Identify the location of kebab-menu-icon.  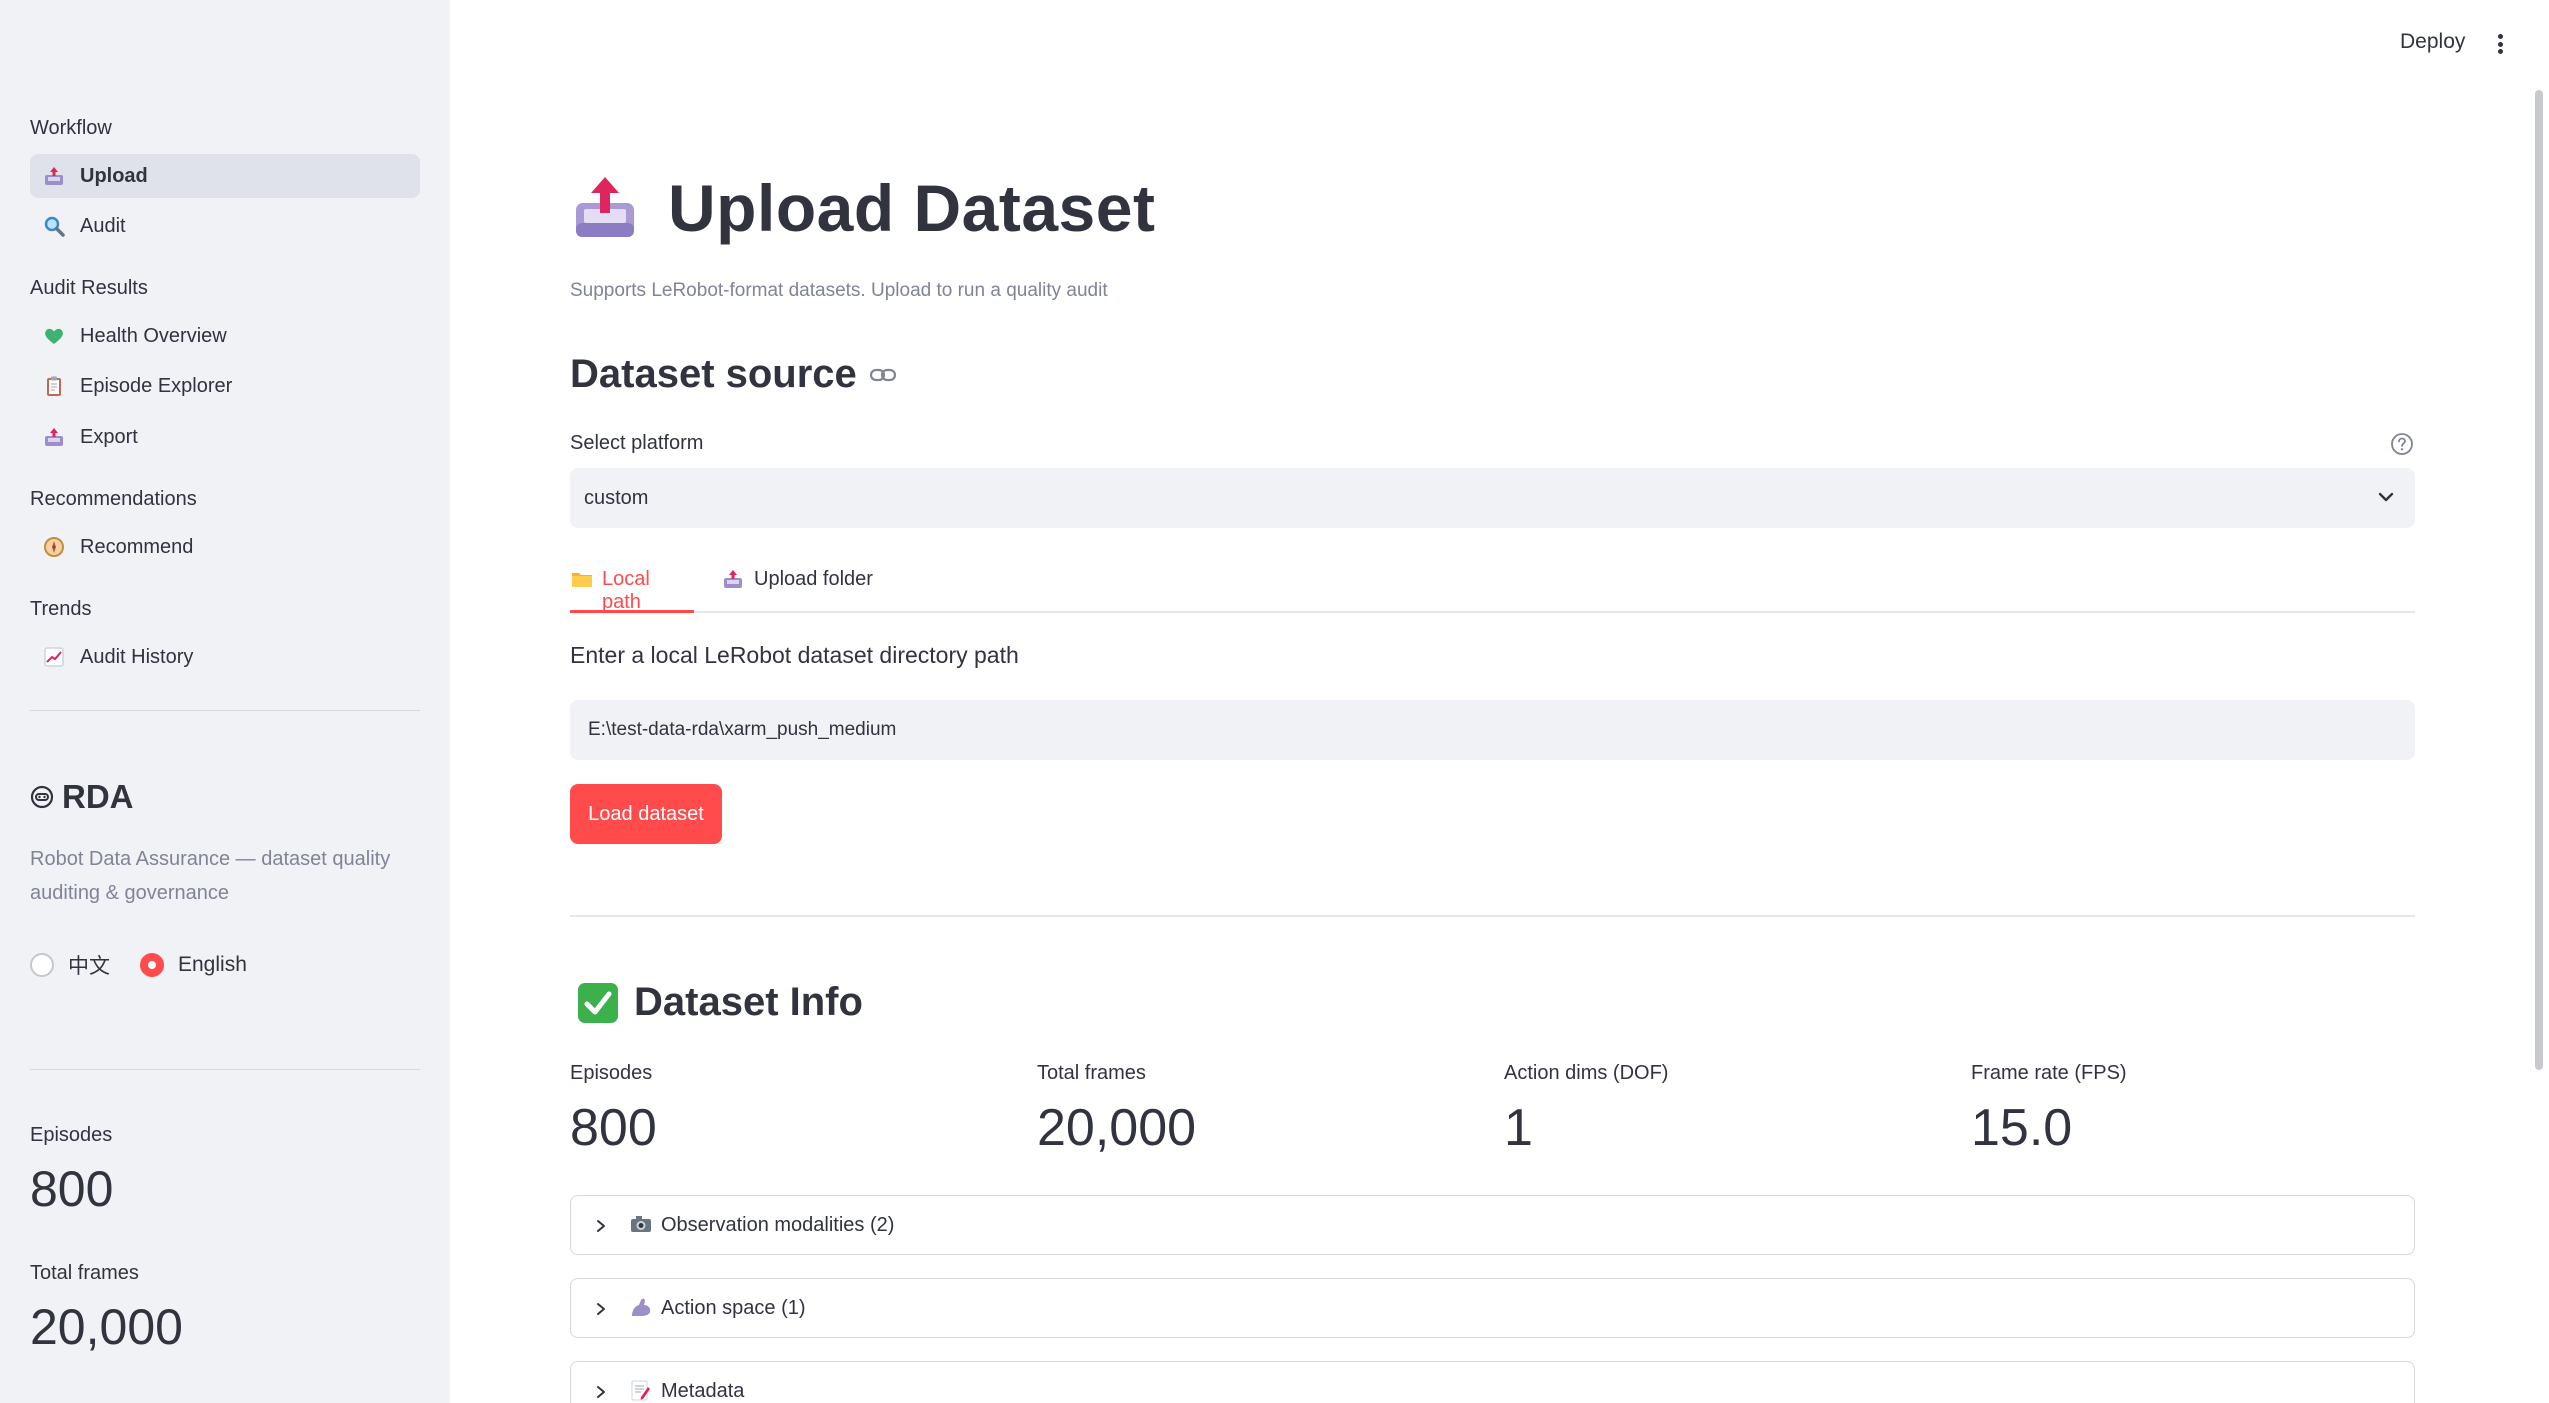
(2500, 44).